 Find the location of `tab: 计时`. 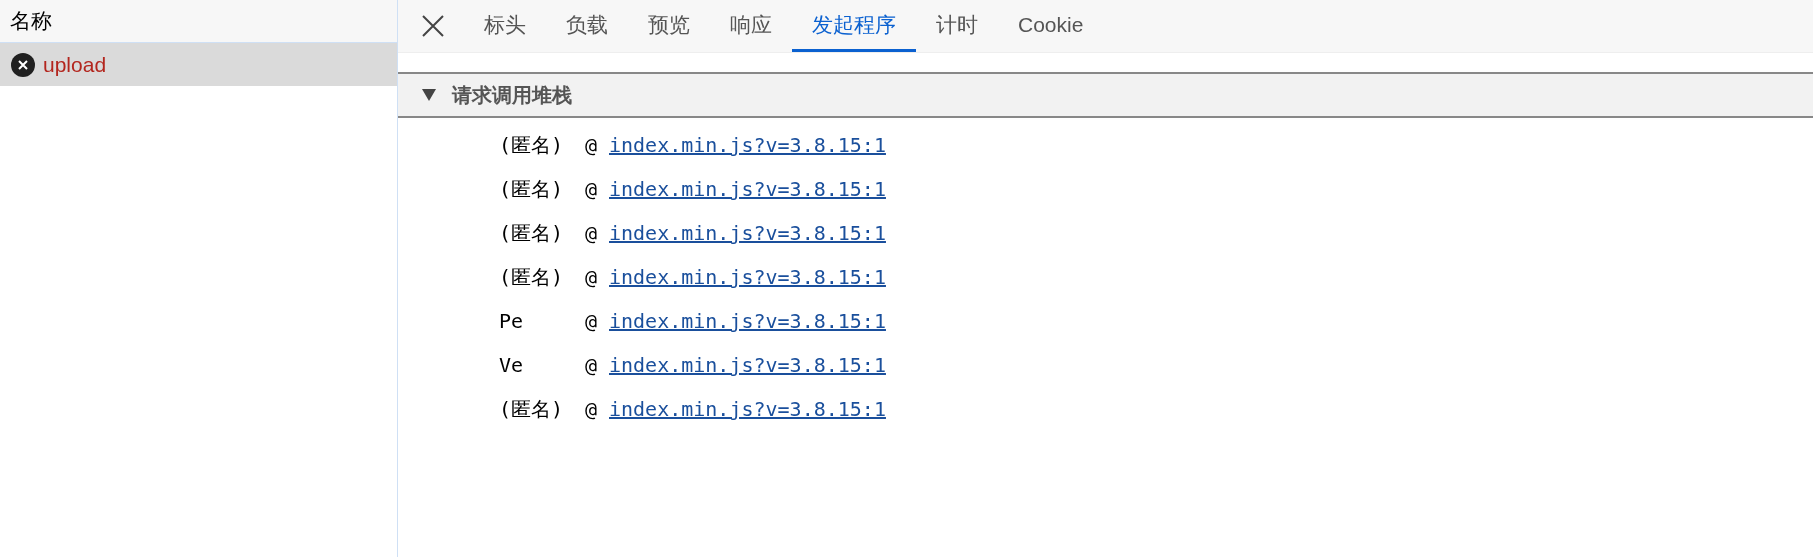

tab: 计时 is located at coordinates (957, 26).